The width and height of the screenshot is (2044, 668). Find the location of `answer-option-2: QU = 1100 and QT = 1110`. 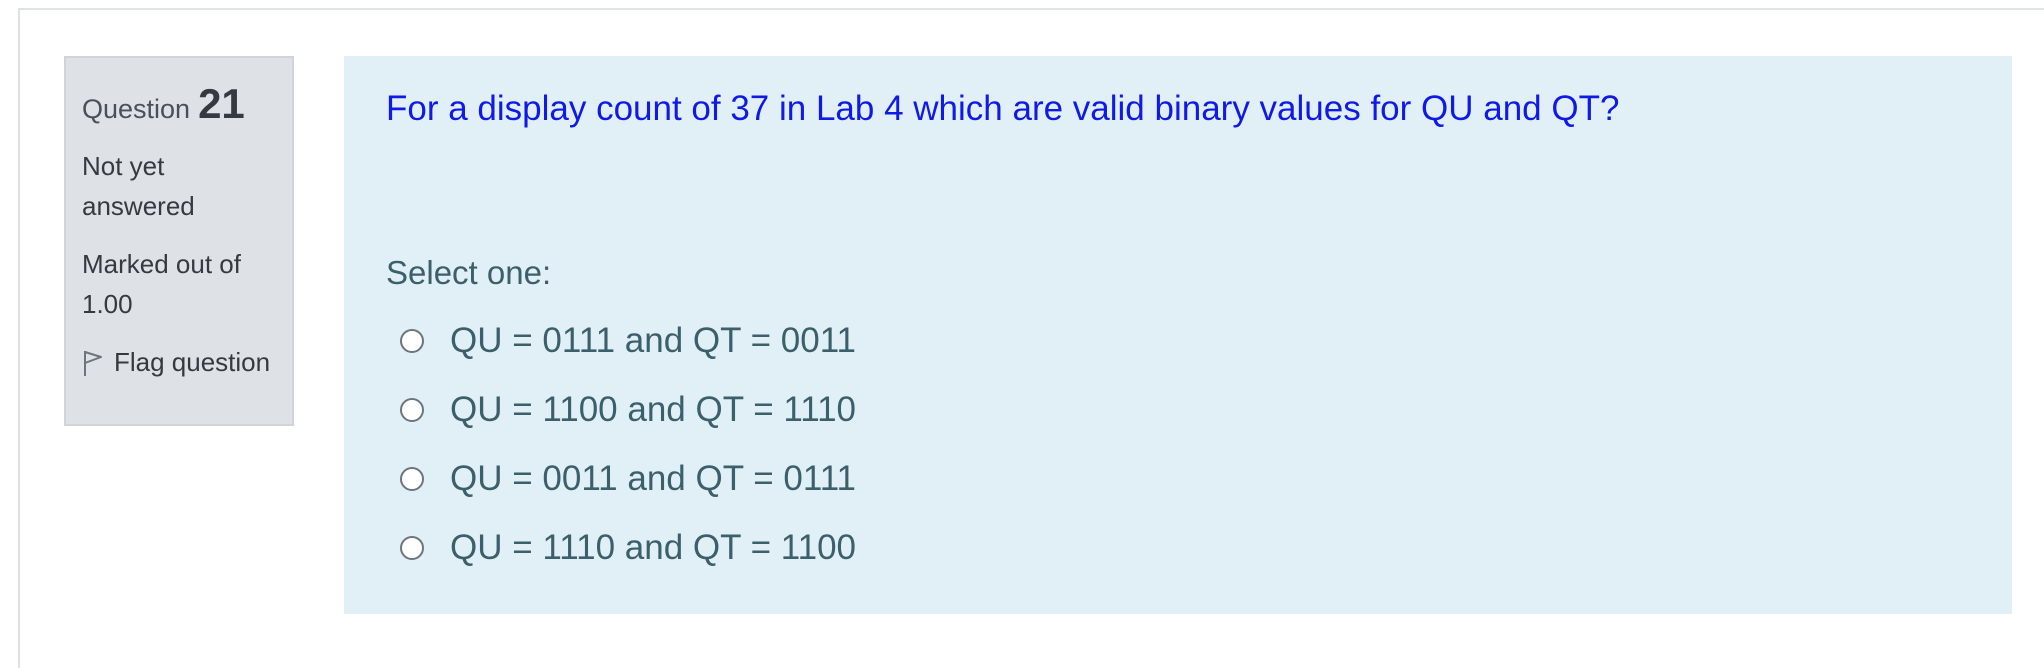

answer-option-2: QU = 1100 and QT = 1110 is located at coordinates (628, 409).